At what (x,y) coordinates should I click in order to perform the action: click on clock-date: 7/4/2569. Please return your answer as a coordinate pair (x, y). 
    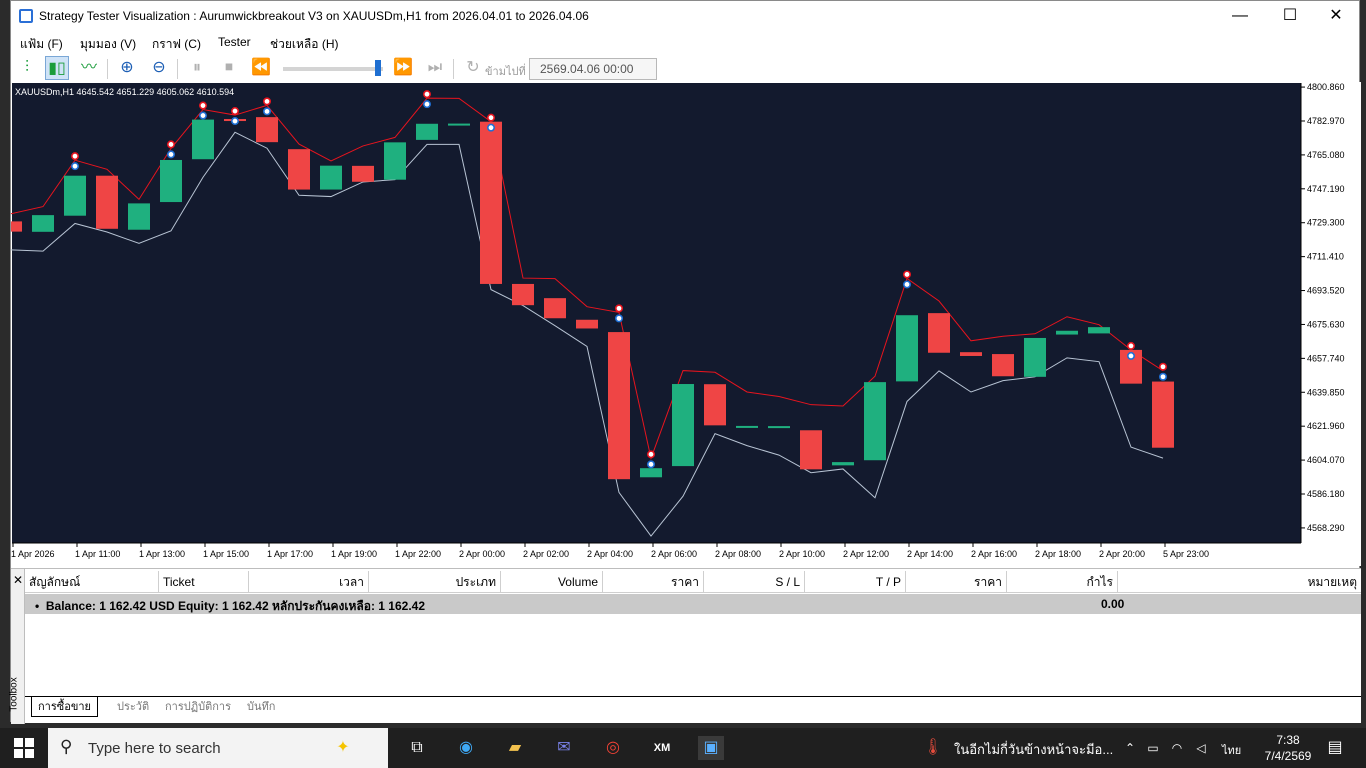
    Looking at the image, I should click on (1288, 756).